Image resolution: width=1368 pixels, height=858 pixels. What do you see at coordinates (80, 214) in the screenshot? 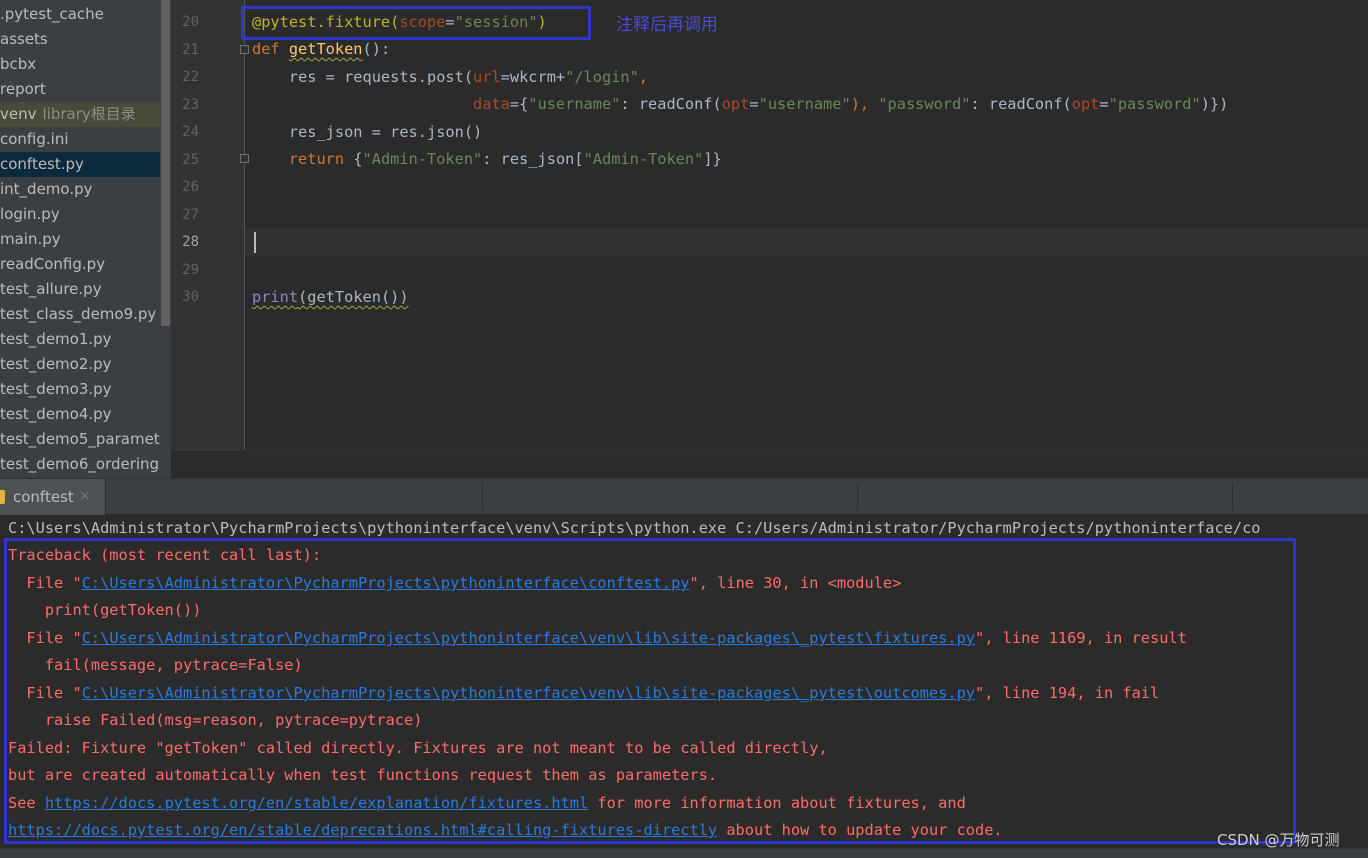
I see `tree-item: login.py` at bounding box center [80, 214].